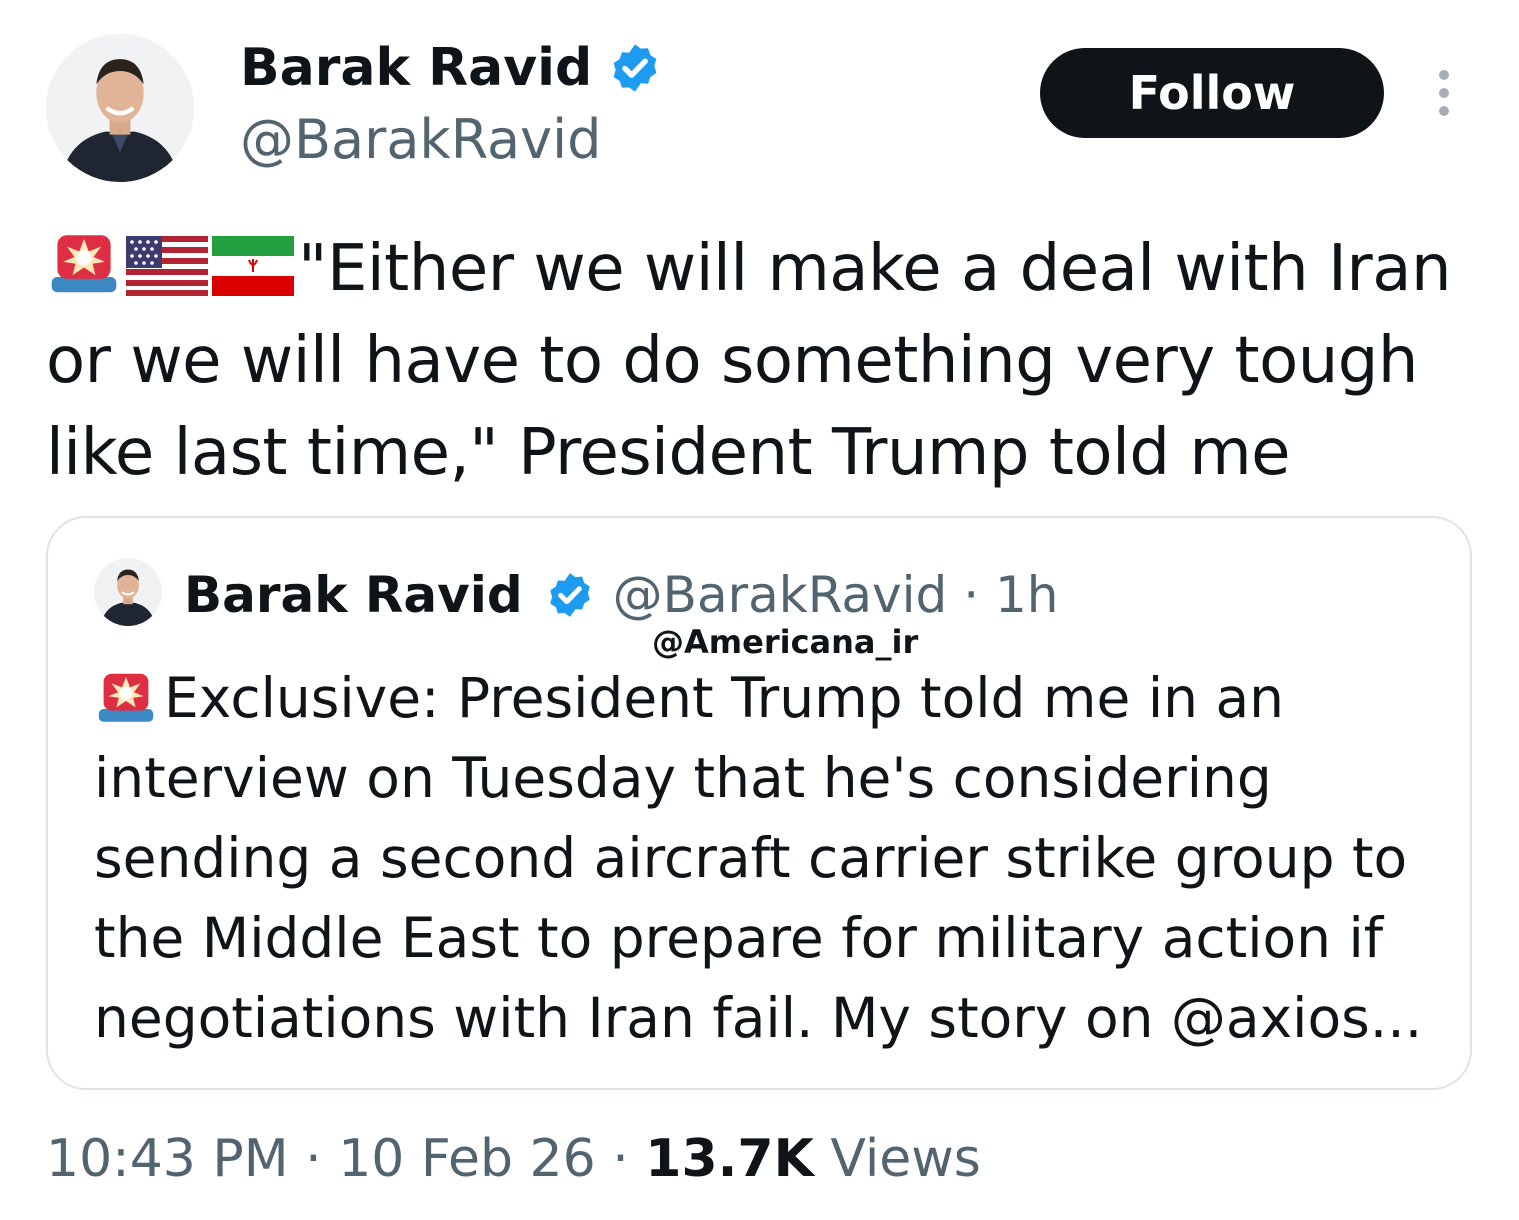  What do you see at coordinates (466, 1159) in the screenshot?
I see `post-date: 10 Feb 26` at bounding box center [466, 1159].